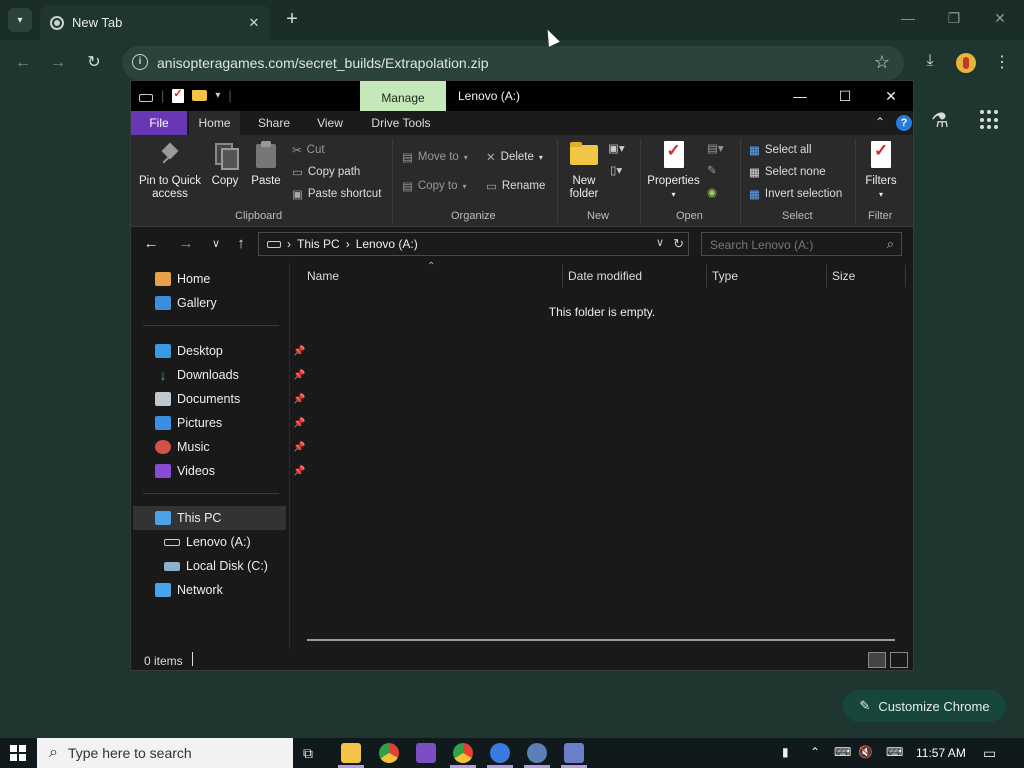 Image resolution: width=1024 pixels, height=768 pixels. Describe the element at coordinates (616, 170) in the screenshot. I see `easy-access-button: ▯▾` at that location.